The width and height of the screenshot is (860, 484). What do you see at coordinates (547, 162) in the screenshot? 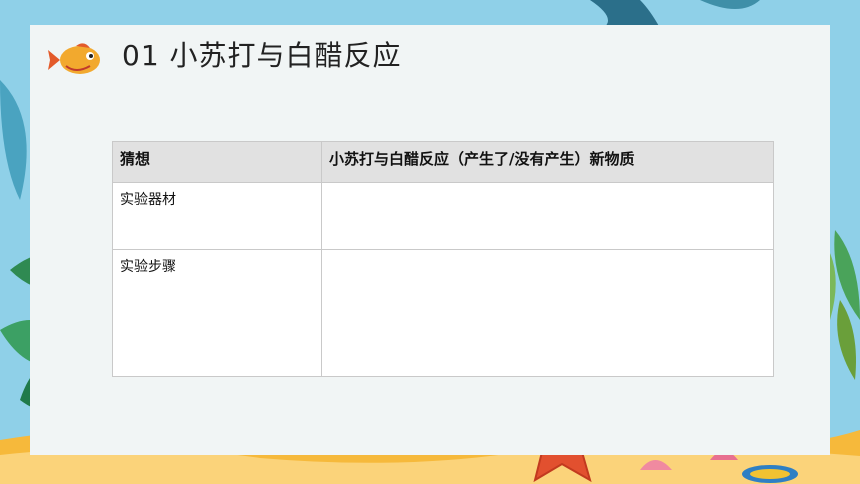
I see `header-reaction: 小苏打与白醋反应（产生了/没有产生）新物质` at bounding box center [547, 162].